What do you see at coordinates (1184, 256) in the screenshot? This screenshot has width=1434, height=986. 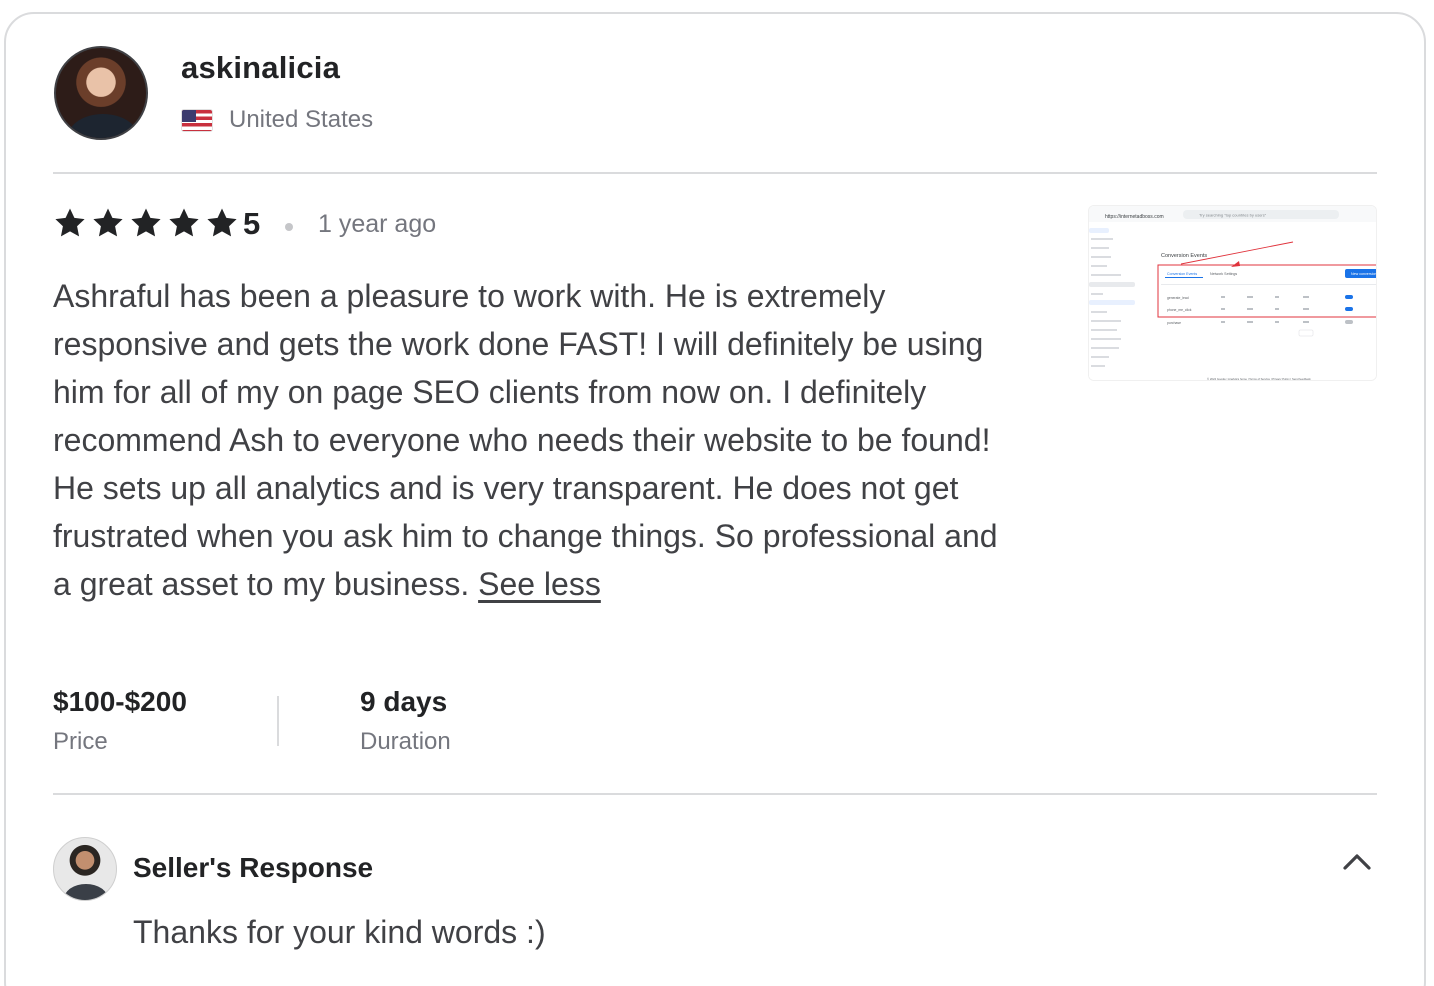 I see `attachment-section-title: Conversion Events` at bounding box center [1184, 256].